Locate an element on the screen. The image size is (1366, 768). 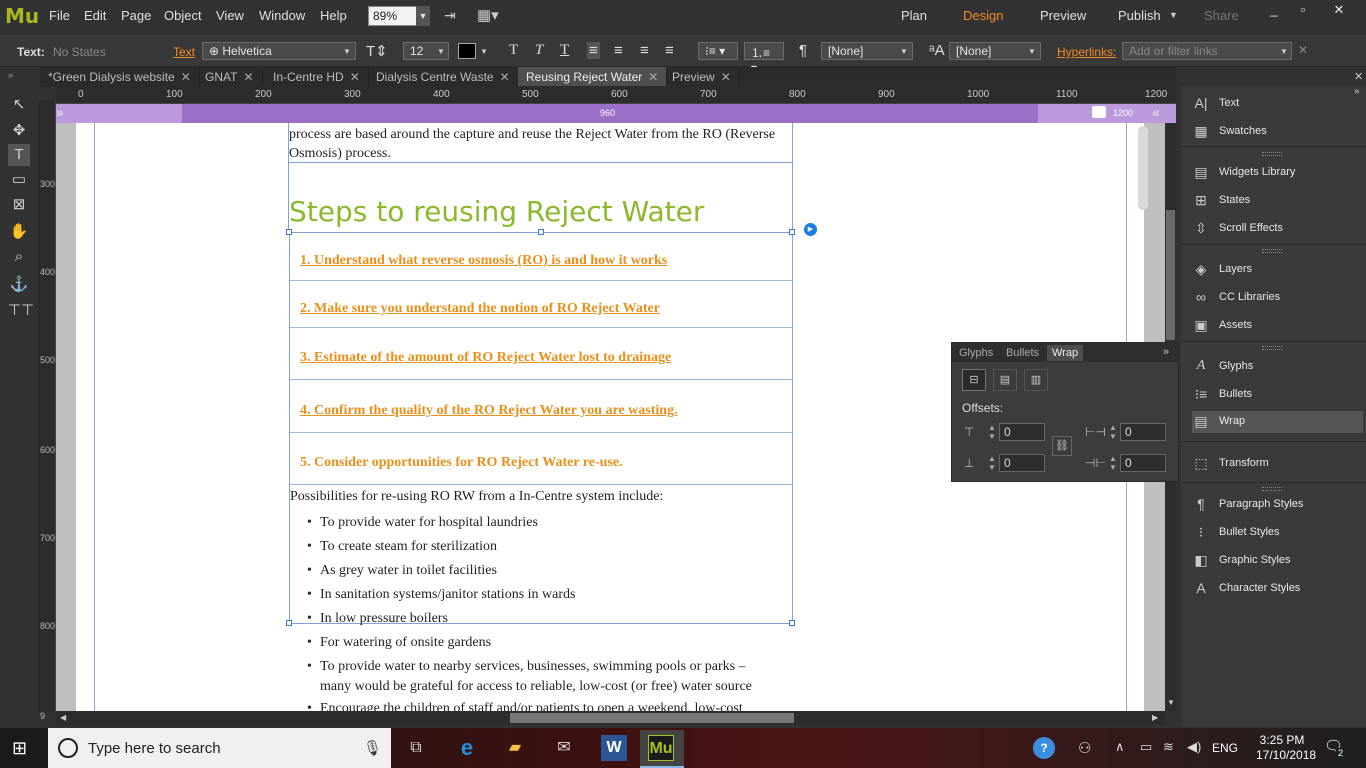
mode-plan: Plan is located at coordinates (914, 15).